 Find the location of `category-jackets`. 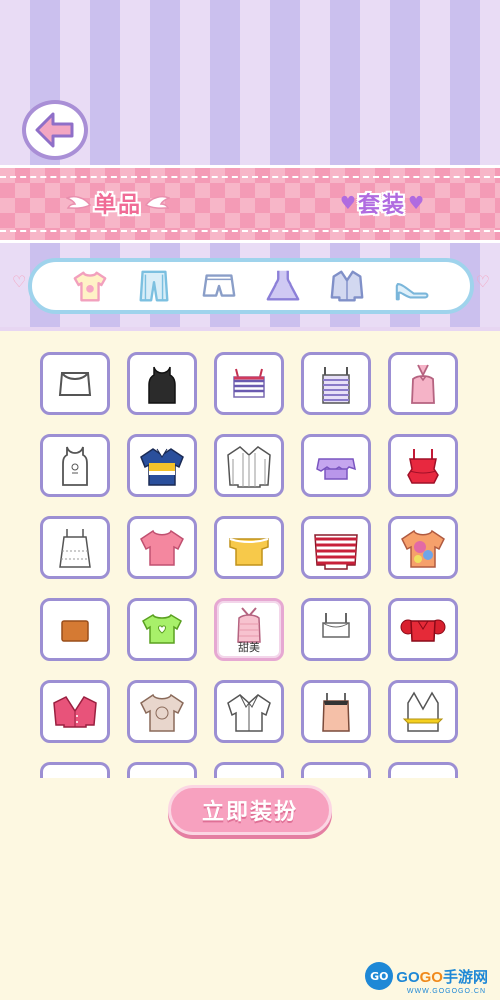

category-jackets is located at coordinates (347, 286).